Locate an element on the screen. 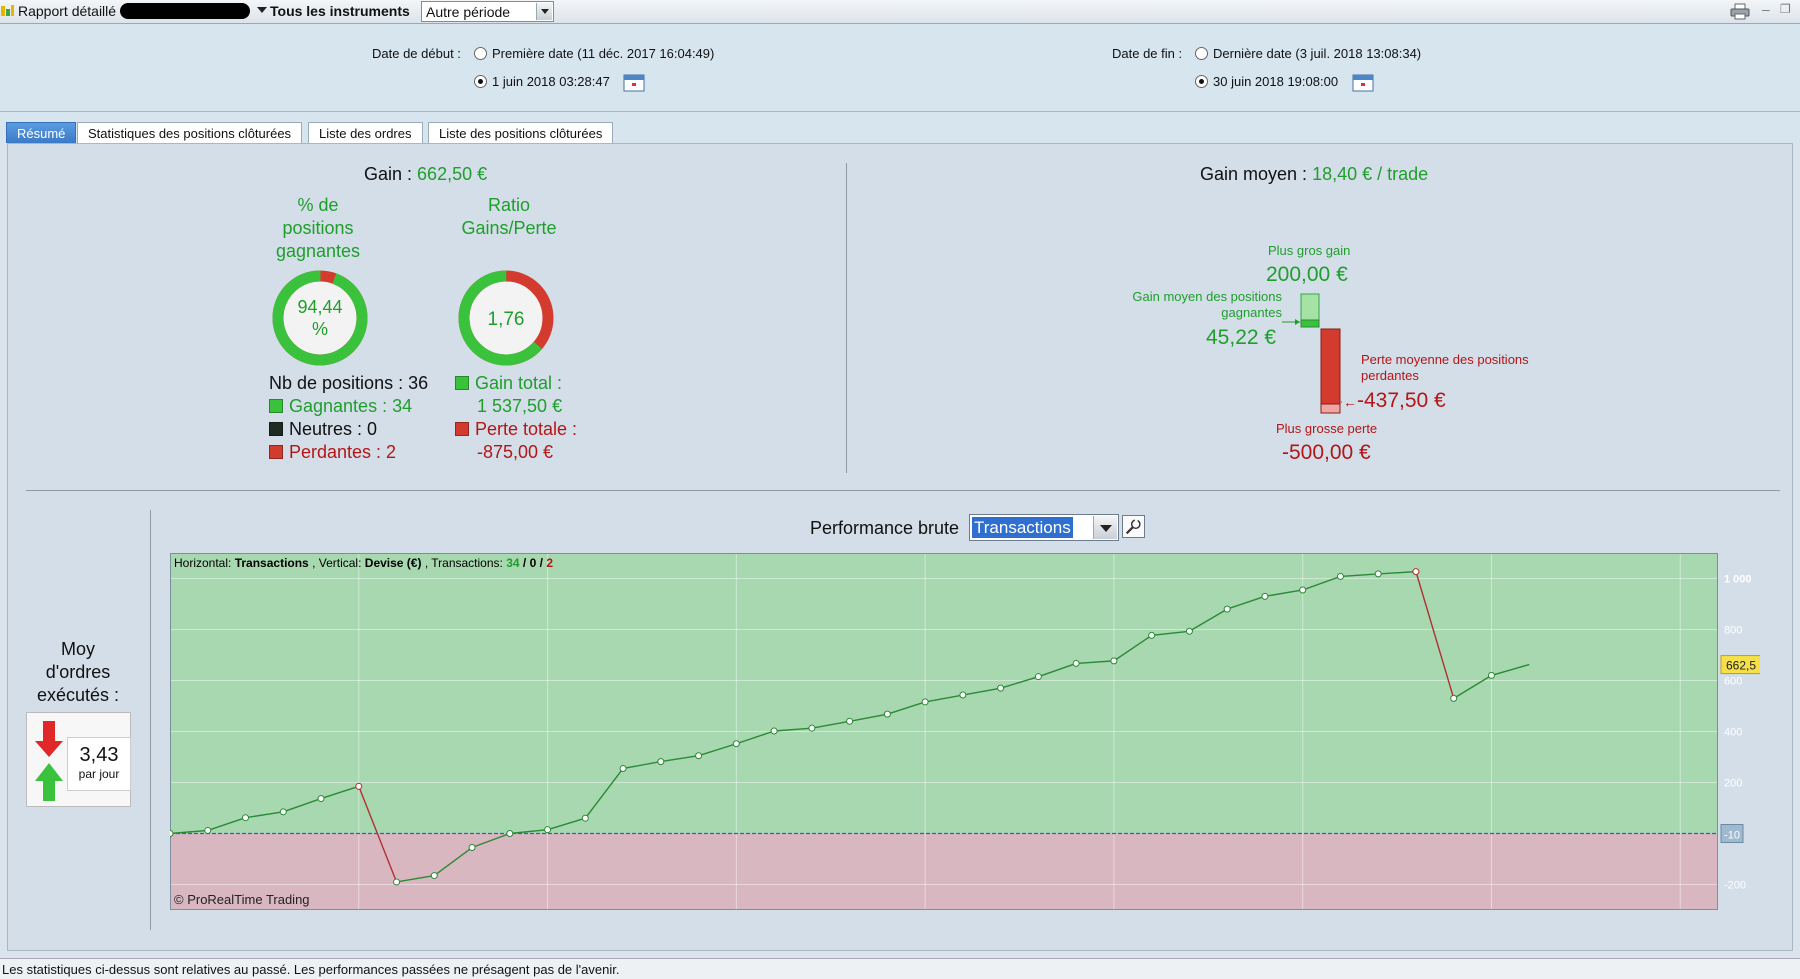 This screenshot has width=1800, height=979. tab-closed-positions-stats: Statistiques des positions clôturées is located at coordinates (190, 132).